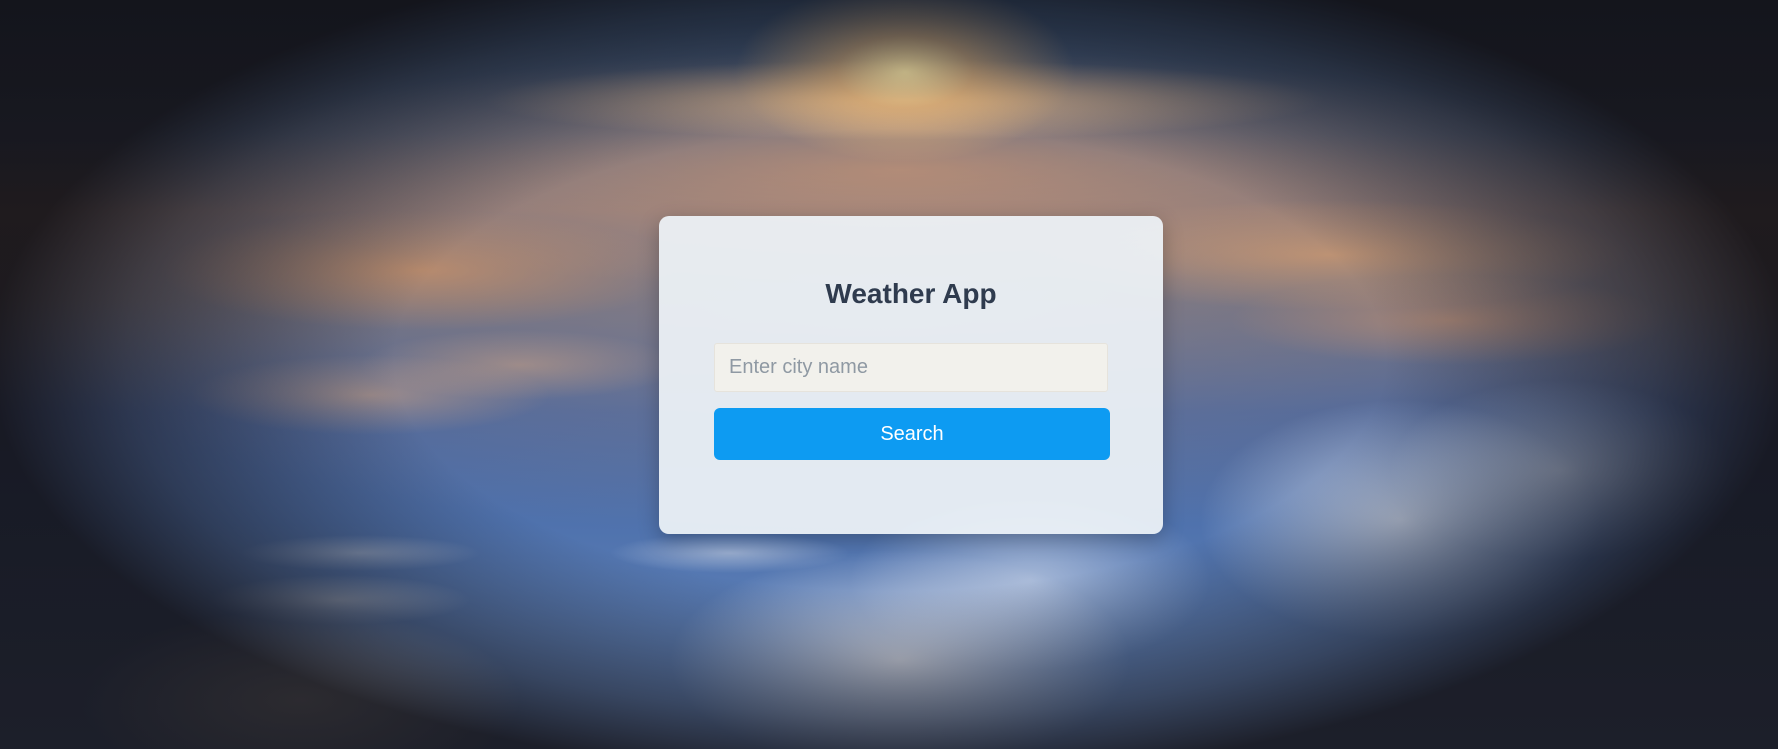  I want to click on app-title: Weather App, so click(911, 293).